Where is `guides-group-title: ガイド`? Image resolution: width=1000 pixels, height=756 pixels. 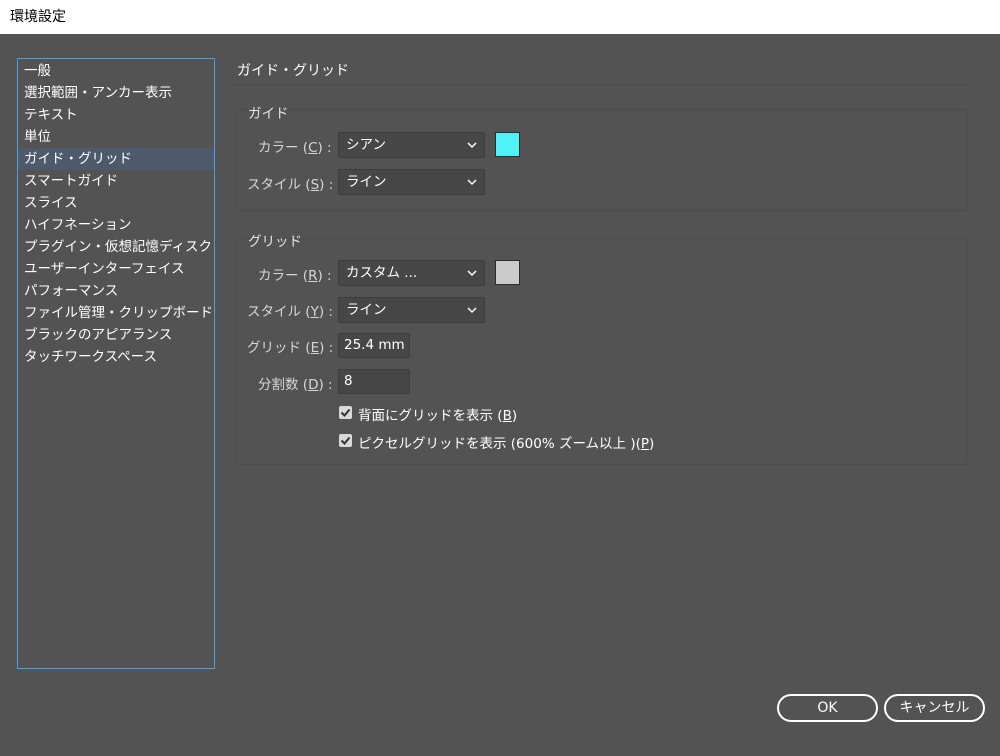
guides-group-title: ガイド is located at coordinates (268, 114).